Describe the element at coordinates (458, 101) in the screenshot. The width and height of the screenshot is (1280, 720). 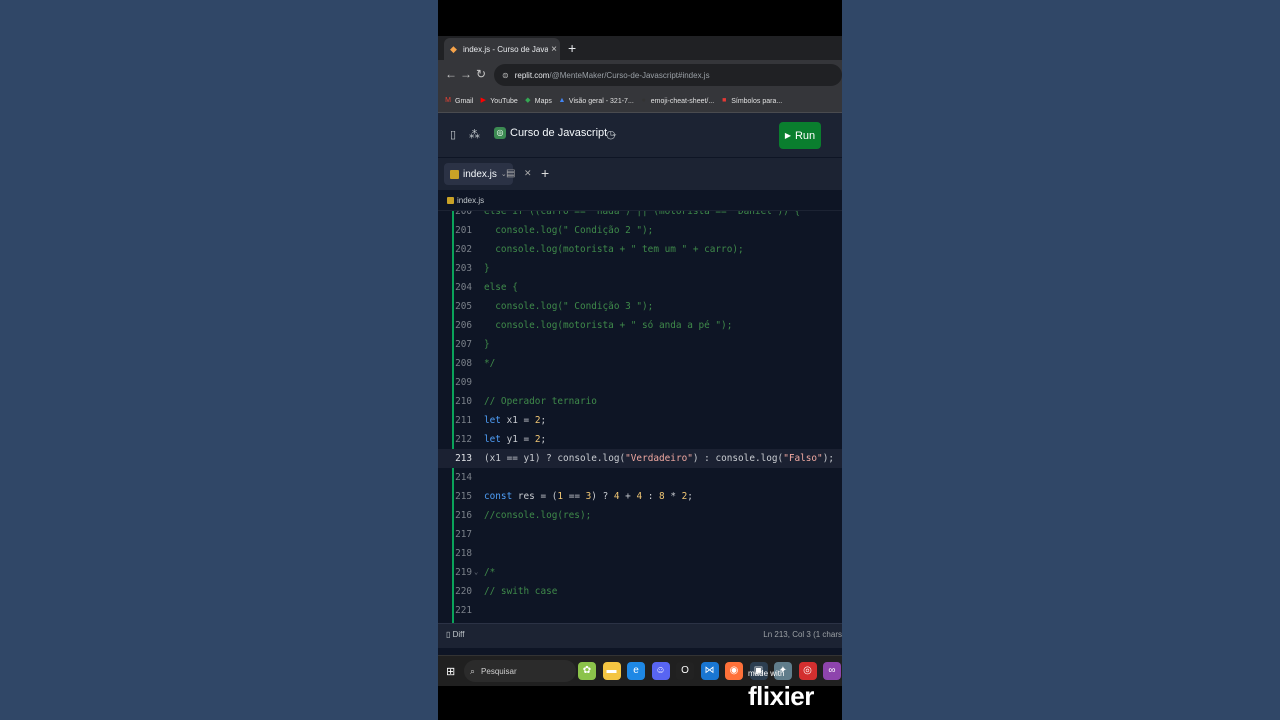
I see `bookmark-item: M Gmail` at that location.